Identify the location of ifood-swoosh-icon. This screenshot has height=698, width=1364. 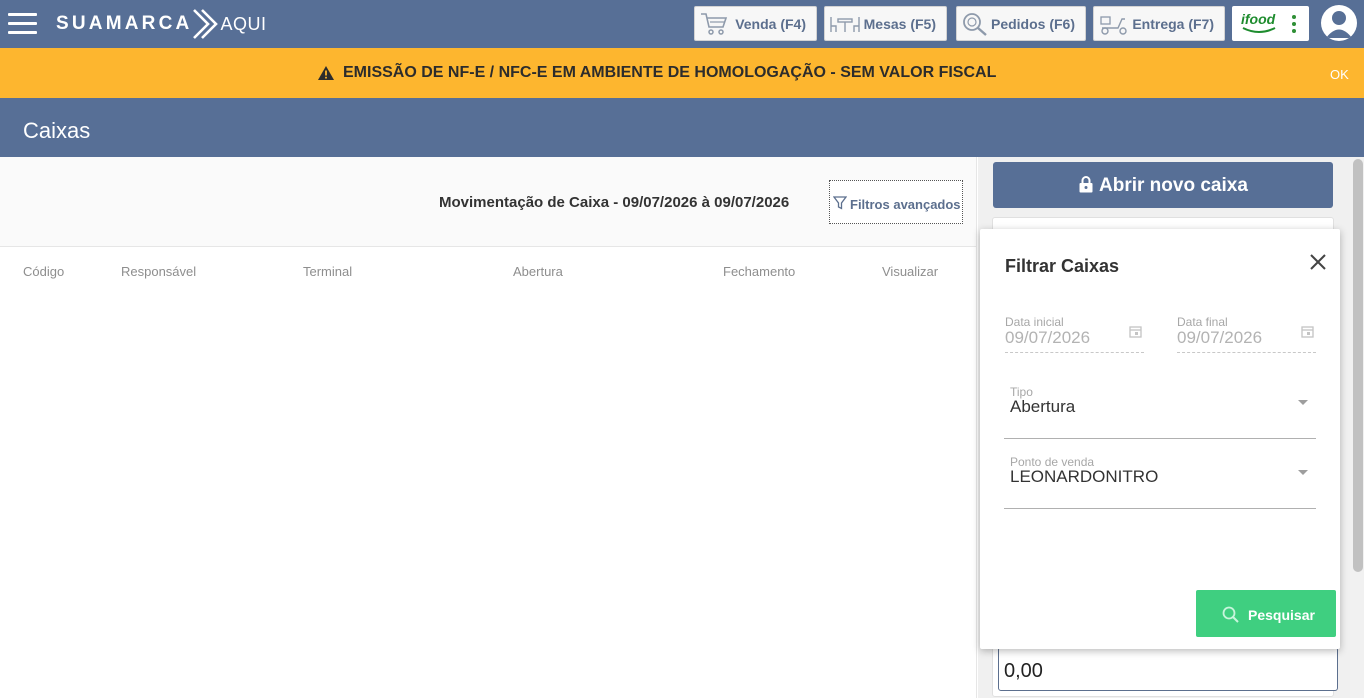
(1259, 30).